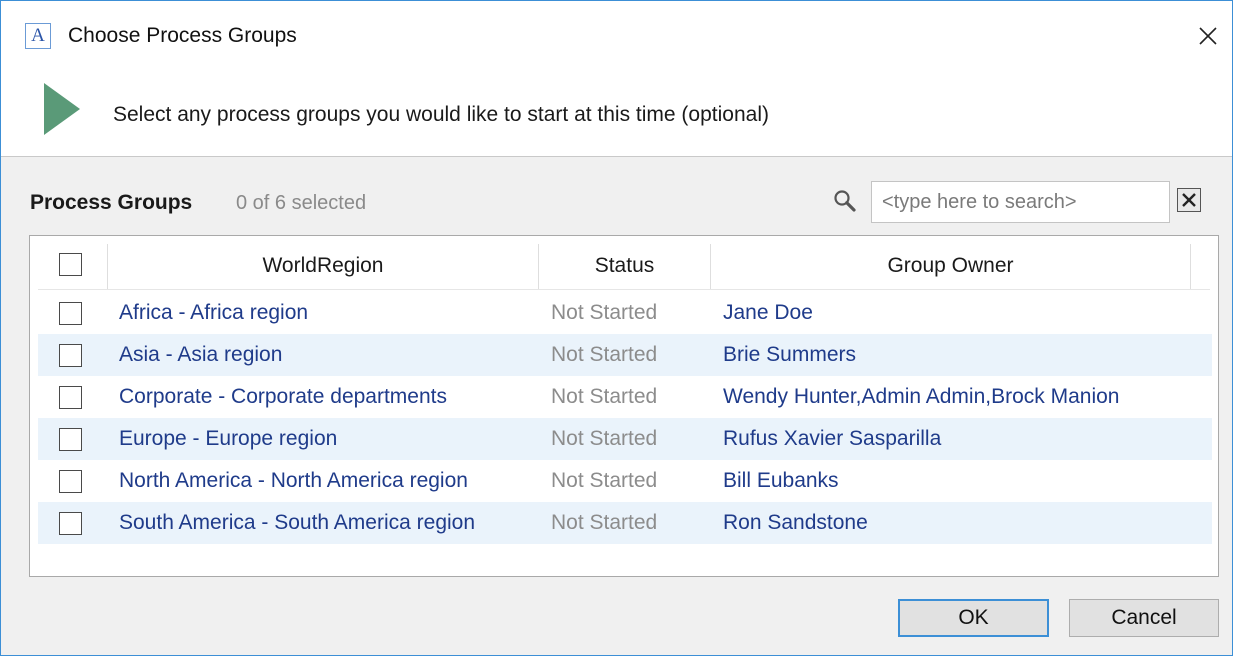  Describe the element at coordinates (781, 480) in the screenshot. I see `row-owner: Bill Eubanks` at that location.